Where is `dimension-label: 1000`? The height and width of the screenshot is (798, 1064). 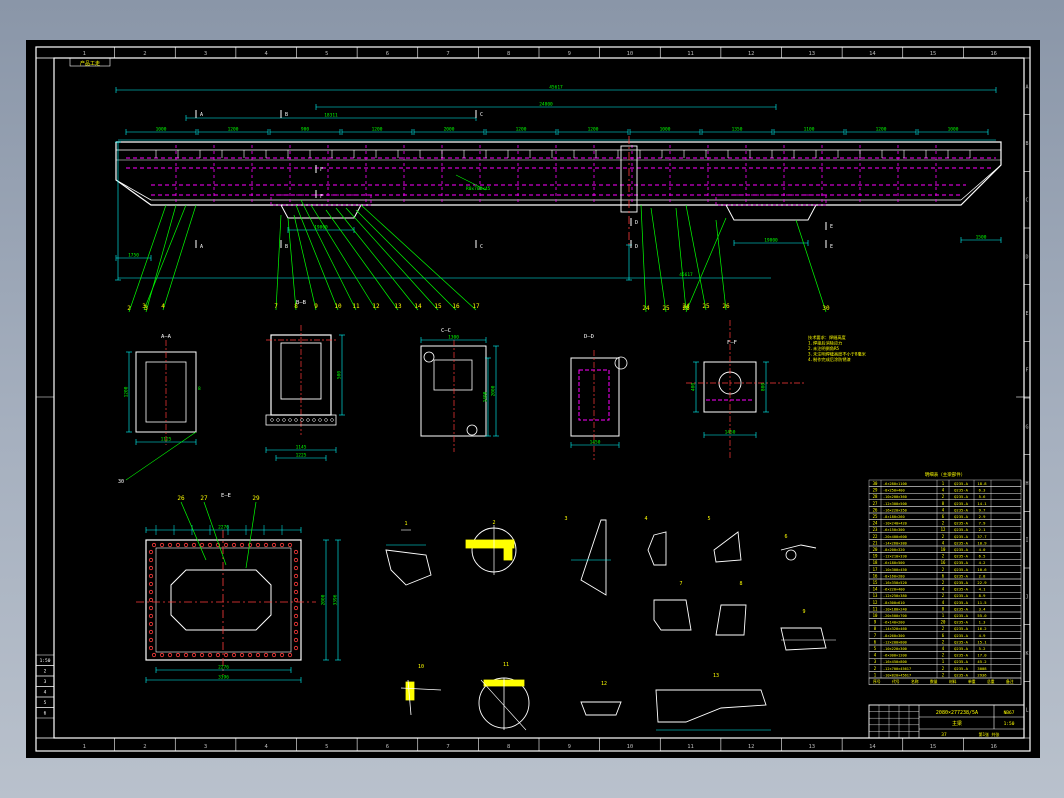 dimension-label: 1000 is located at coordinates (953, 130).